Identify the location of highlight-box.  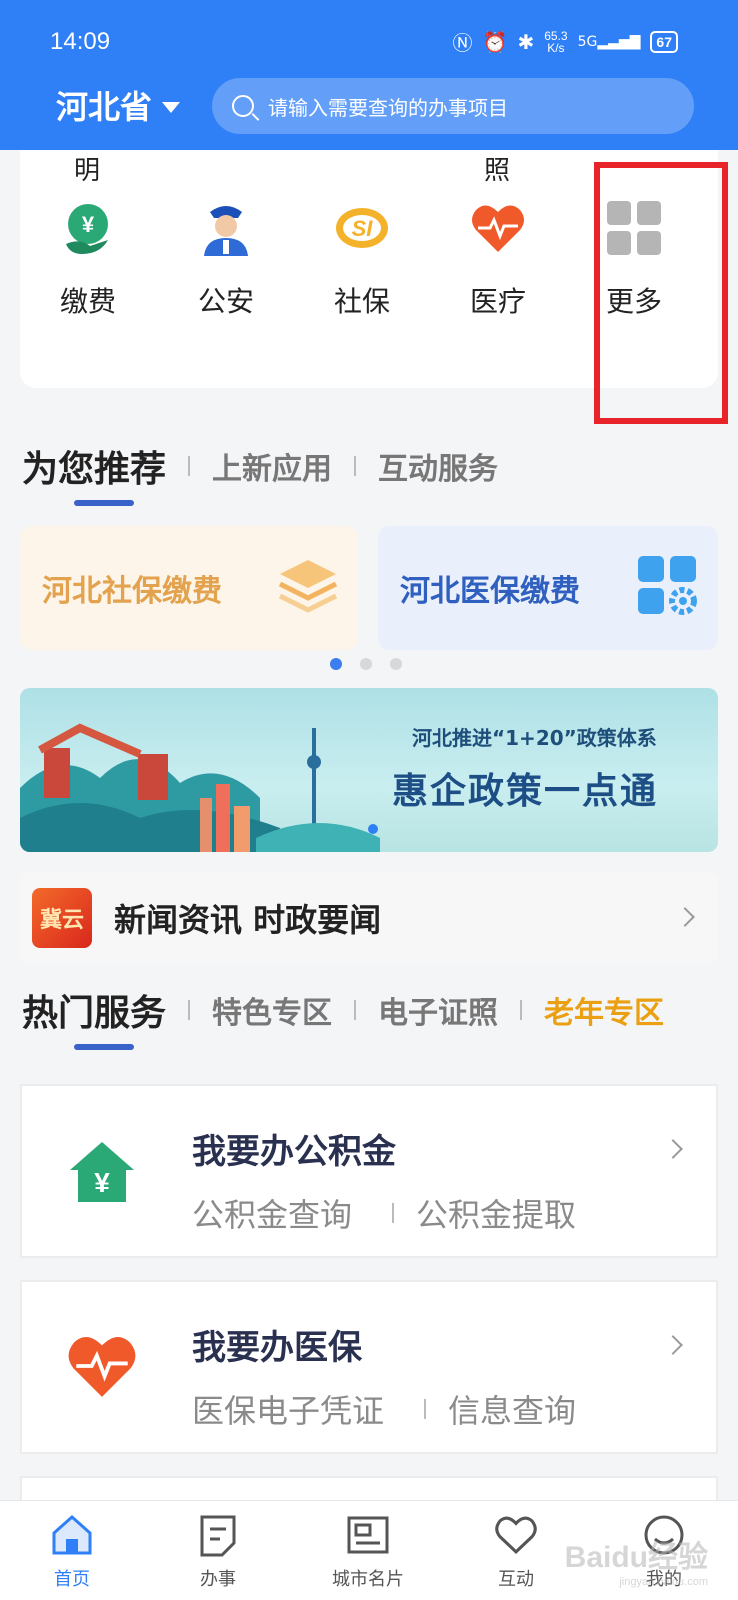
(661, 293).